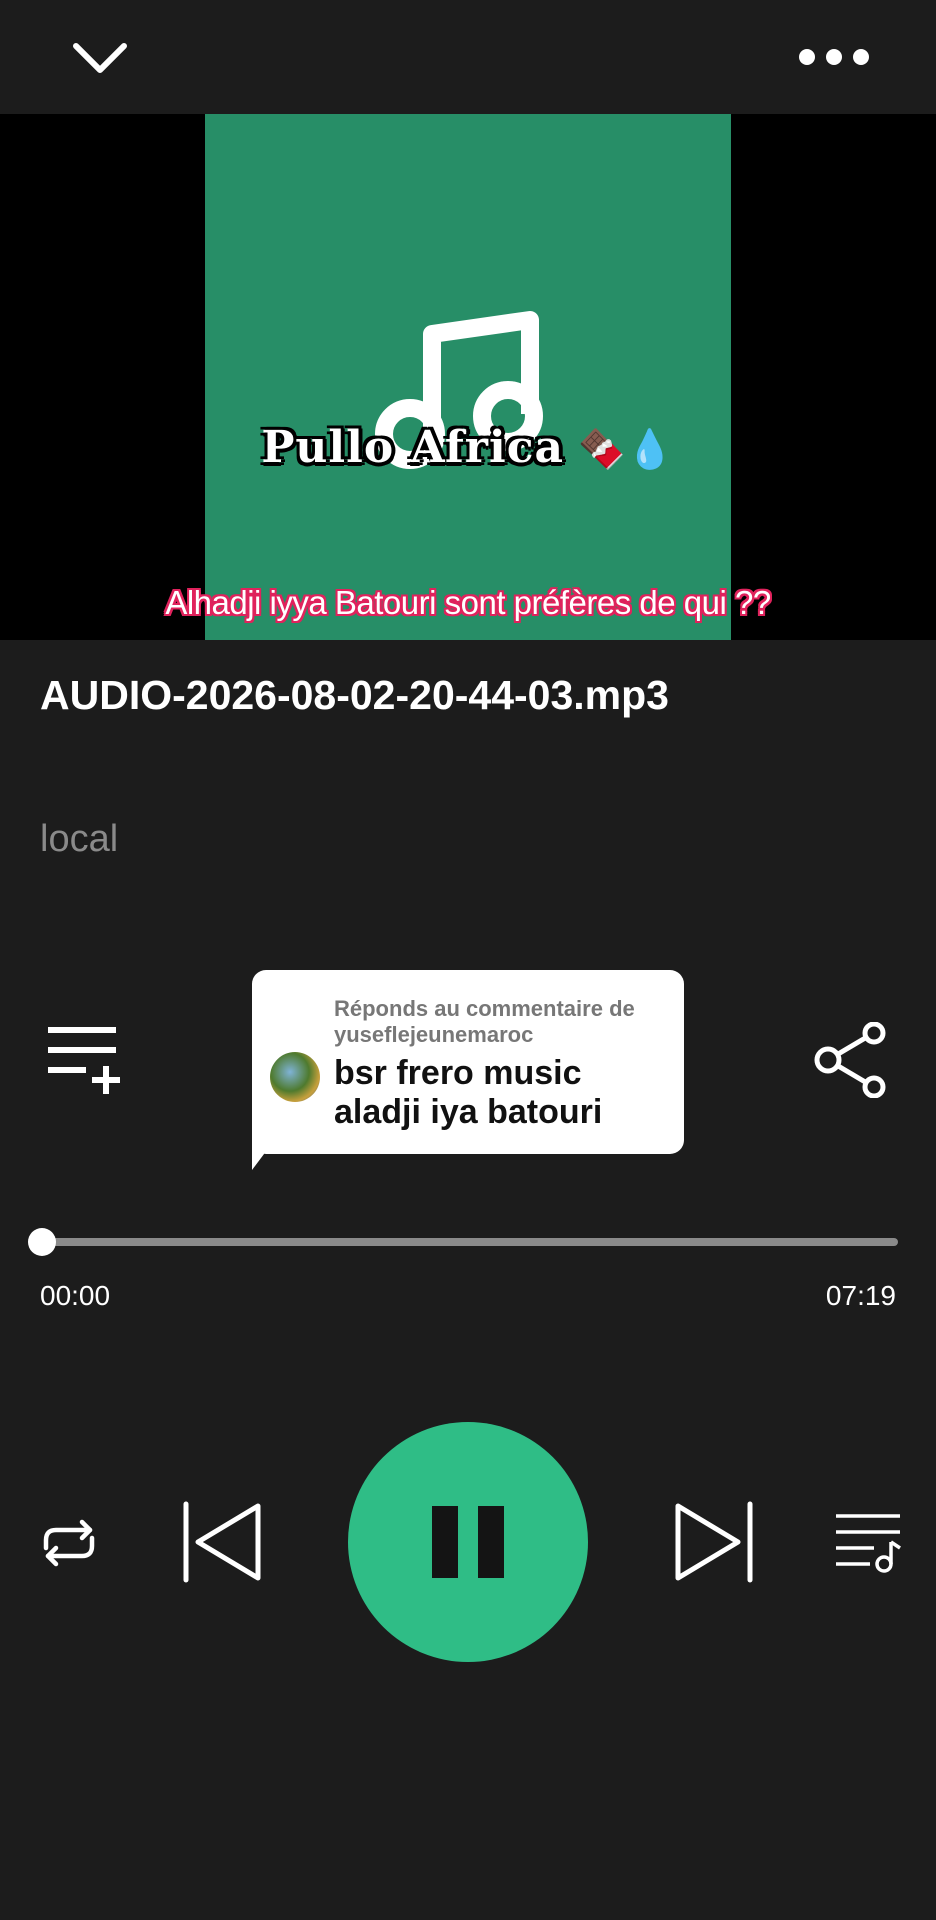 This screenshot has width=936, height=1920. Describe the element at coordinates (223, 1542) in the screenshot. I see `skip-previous-icon` at that location.